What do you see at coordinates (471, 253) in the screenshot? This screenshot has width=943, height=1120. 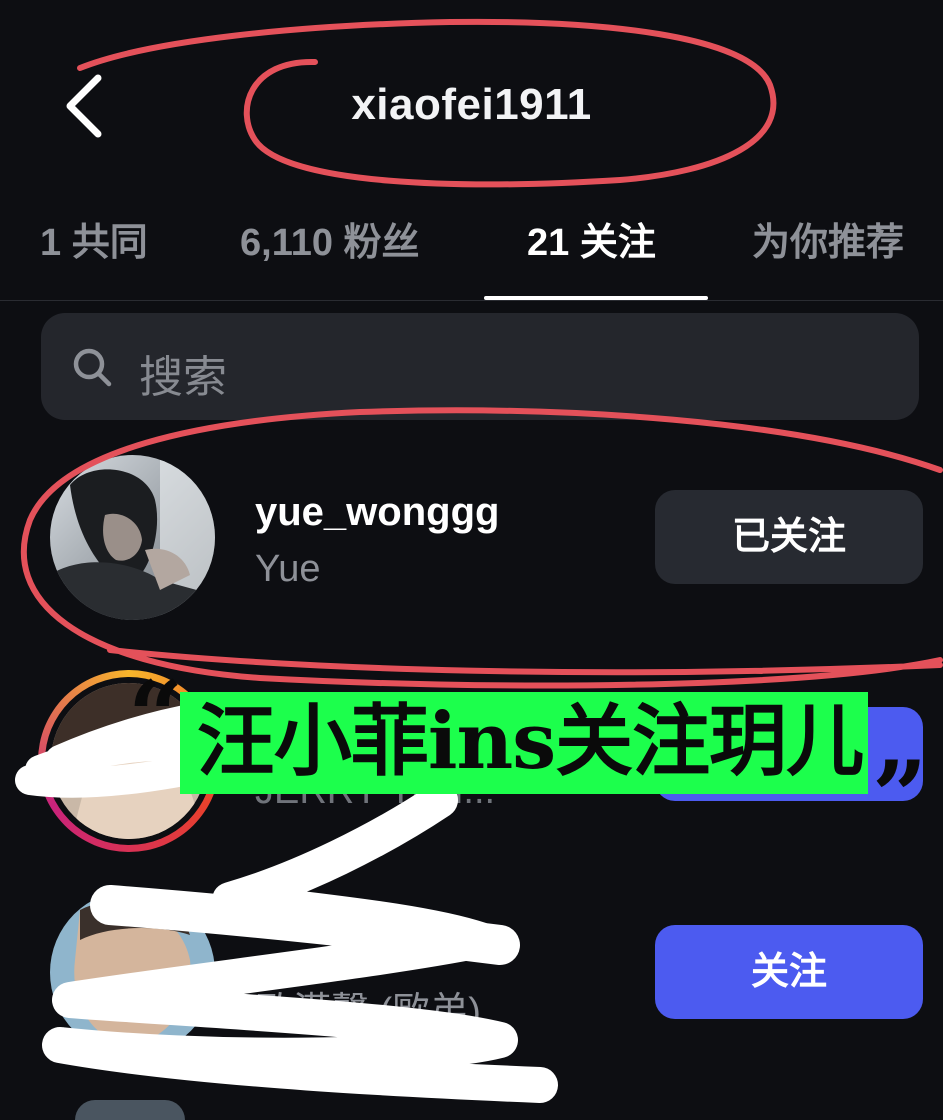 I see `tab-bar: 1 共同 6,110 粉丝 21 关注 为你推荐` at bounding box center [471, 253].